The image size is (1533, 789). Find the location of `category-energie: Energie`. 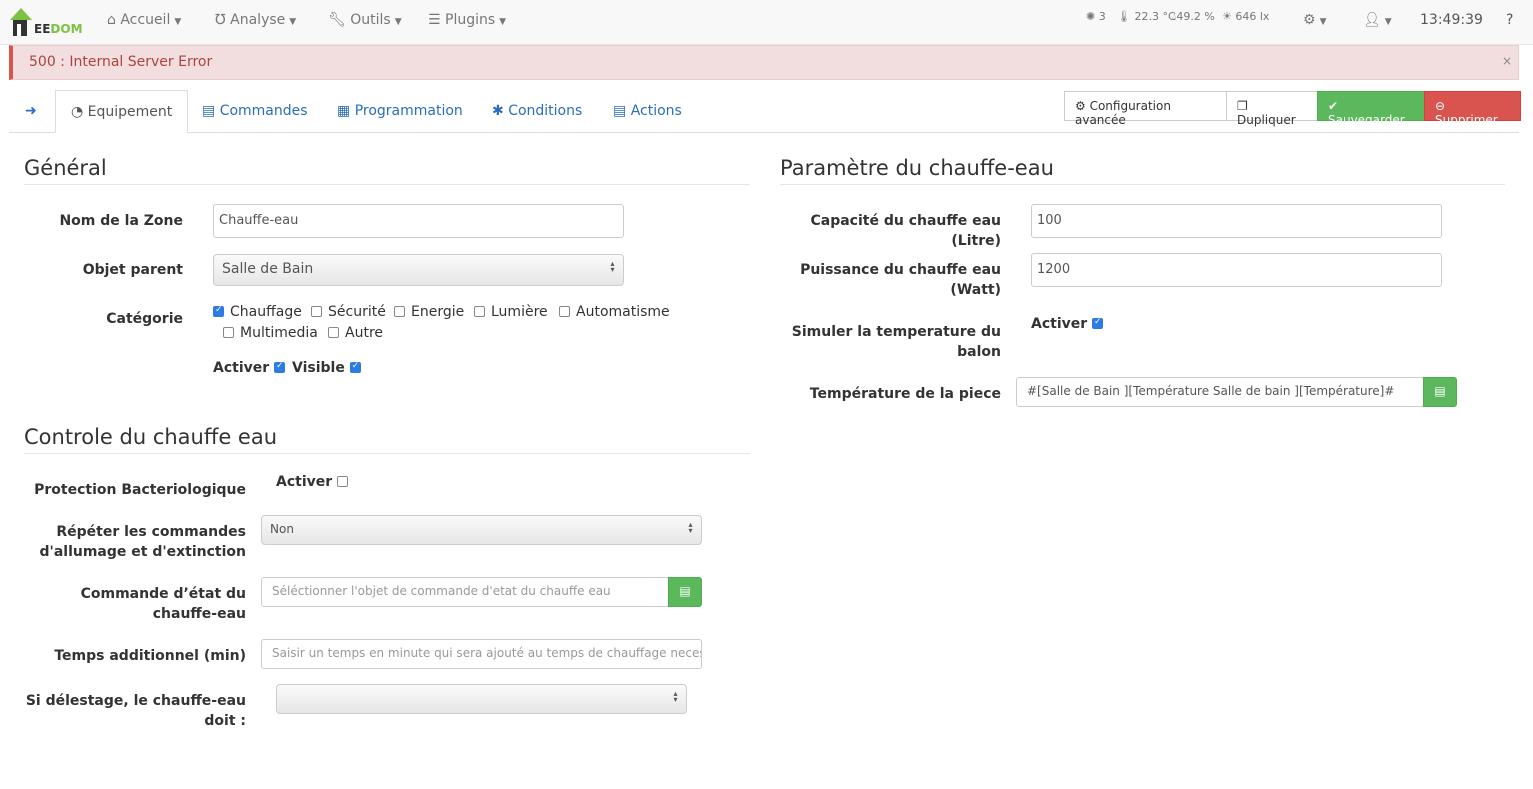

category-energie: Energie is located at coordinates (429, 312).